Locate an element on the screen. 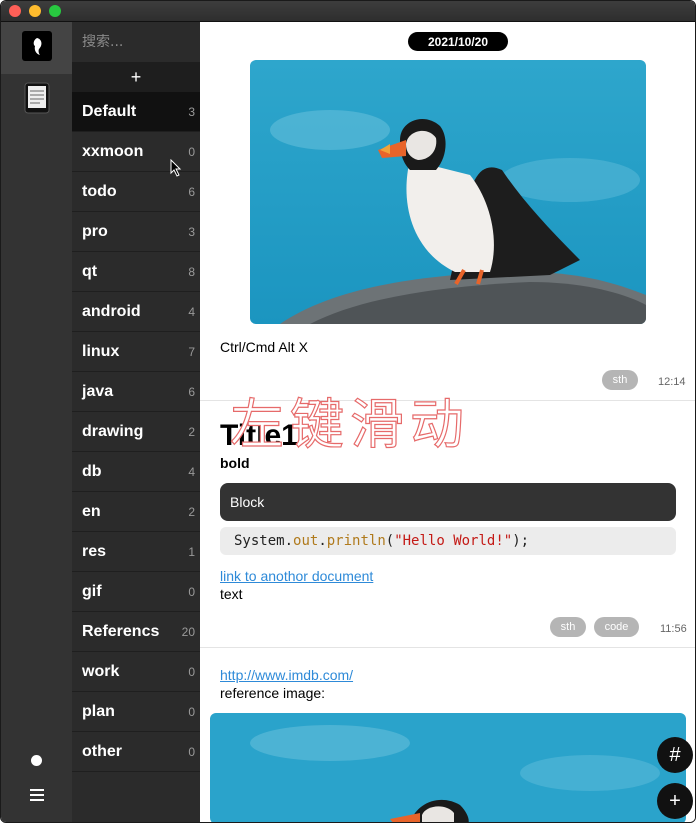 Image resolution: width=696 pixels, height=823 pixels. folder-name: qt is located at coordinates (90, 271).